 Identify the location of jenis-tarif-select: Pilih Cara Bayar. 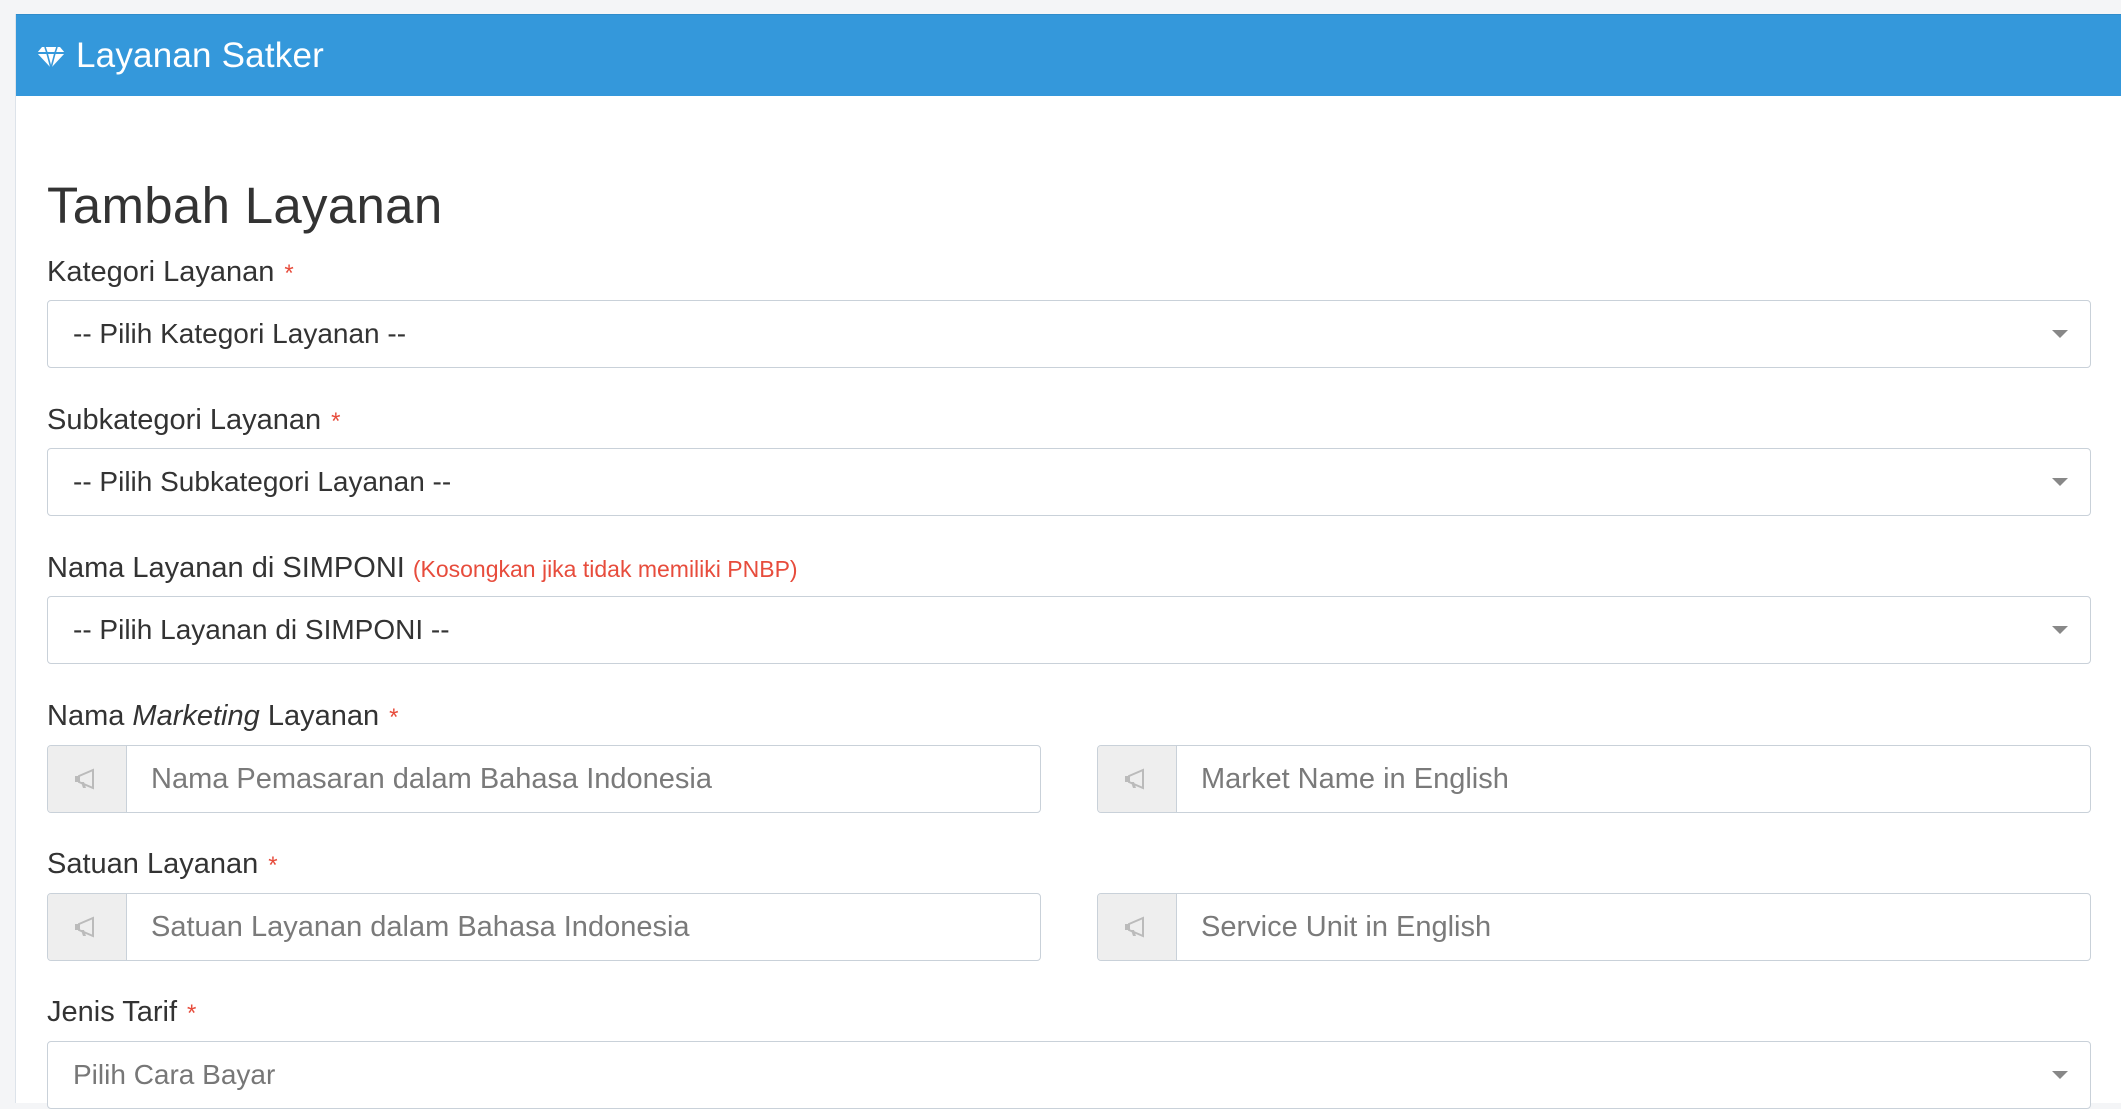
(1069, 1075).